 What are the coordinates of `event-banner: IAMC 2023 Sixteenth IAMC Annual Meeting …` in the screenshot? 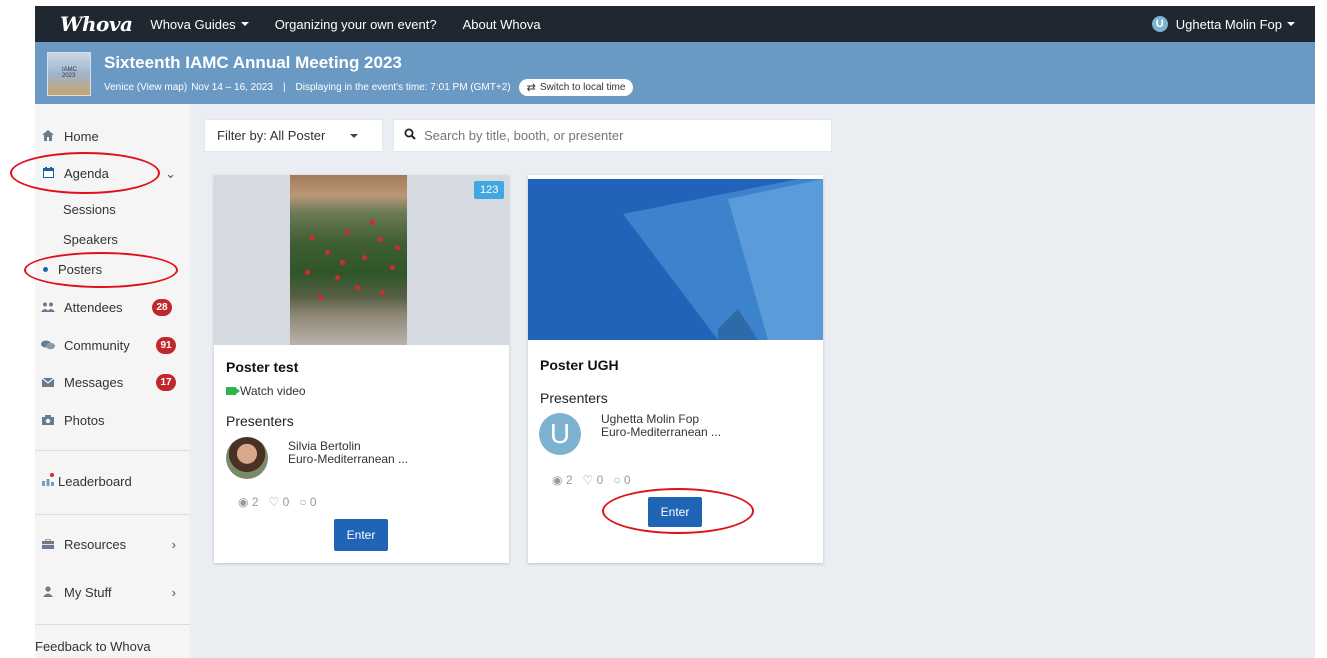 It's located at (675, 73).